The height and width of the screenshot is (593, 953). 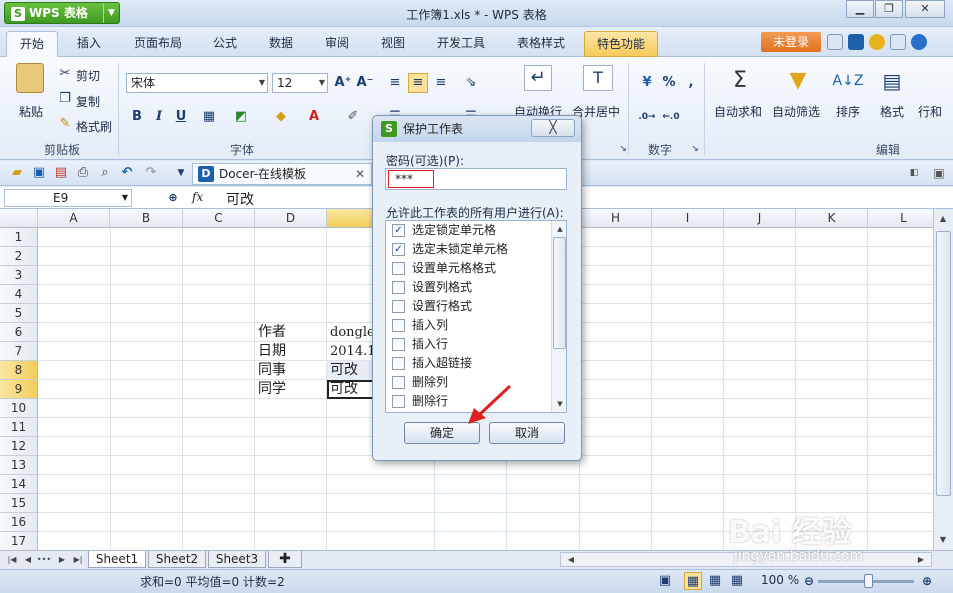 What do you see at coordinates (395, 83) in the screenshot?
I see `align-top-icon: ≡` at bounding box center [395, 83].